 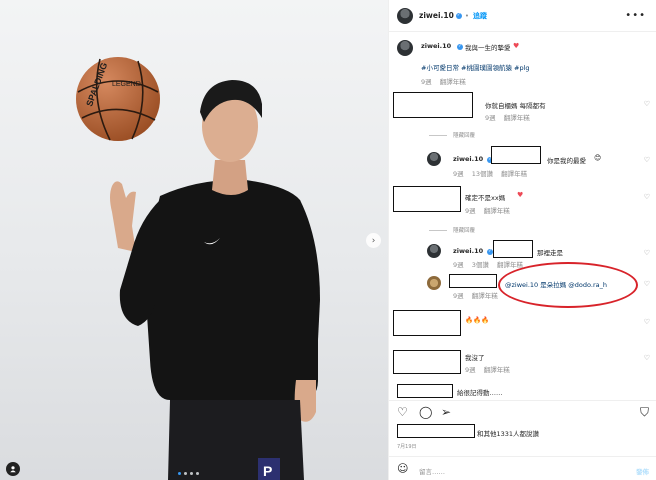 What do you see at coordinates (566, 161) in the screenshot?
I see `reply-text: 你是我的最愛` at bounding box center [566, 161].